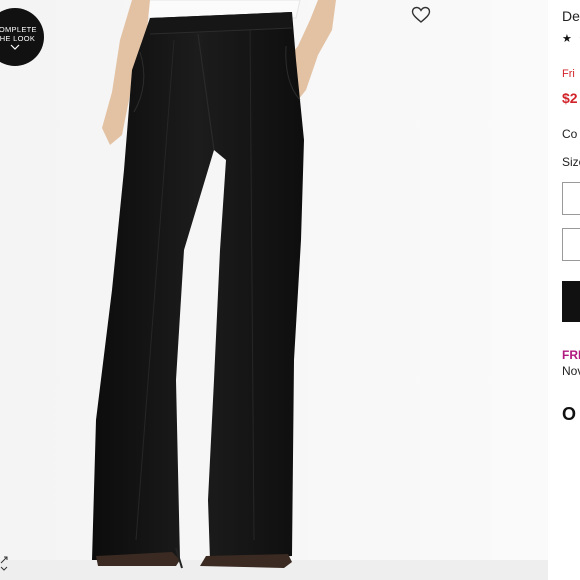  I want to click on quantity-select, so click(571, 244).